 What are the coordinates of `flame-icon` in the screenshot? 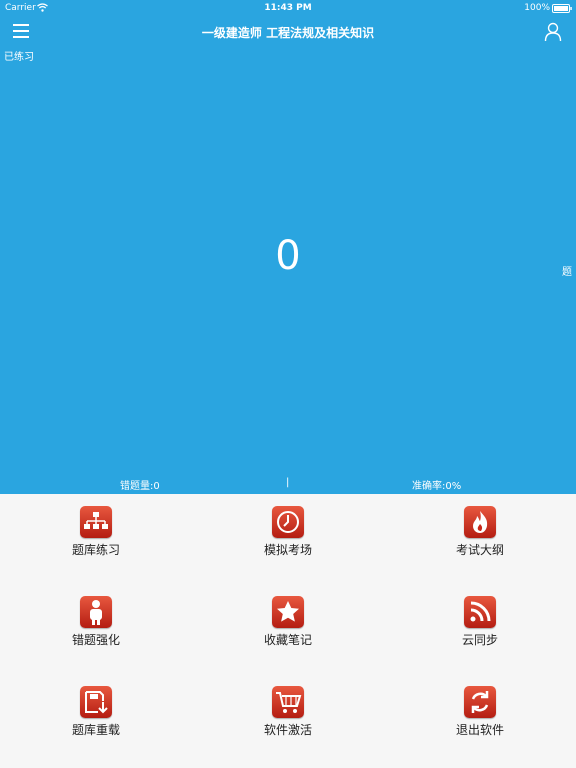 It's located at (480, 522).